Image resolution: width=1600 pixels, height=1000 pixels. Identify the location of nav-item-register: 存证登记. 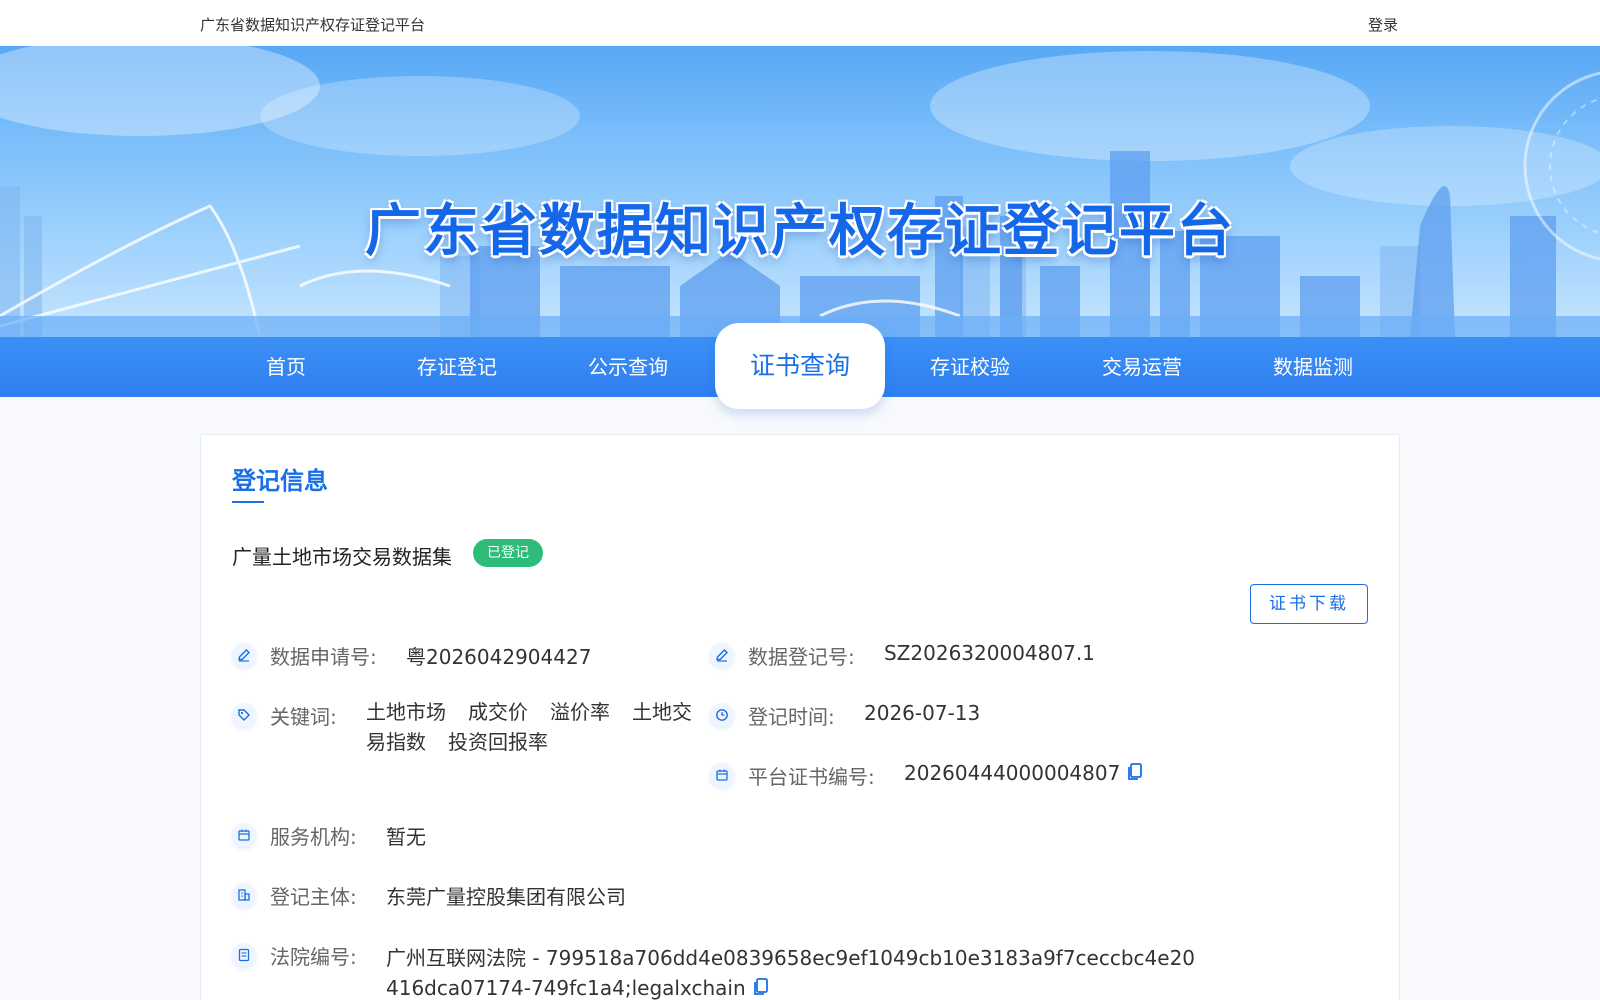
(457, 367).